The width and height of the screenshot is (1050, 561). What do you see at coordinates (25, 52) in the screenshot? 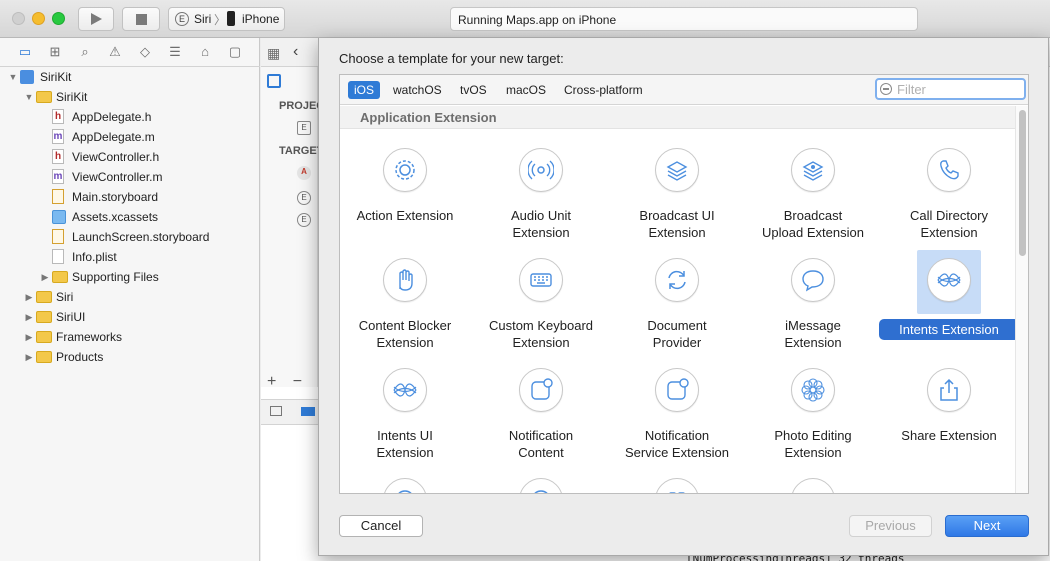
I see `folder-icon: ▭` at bounding box center [25, 52].